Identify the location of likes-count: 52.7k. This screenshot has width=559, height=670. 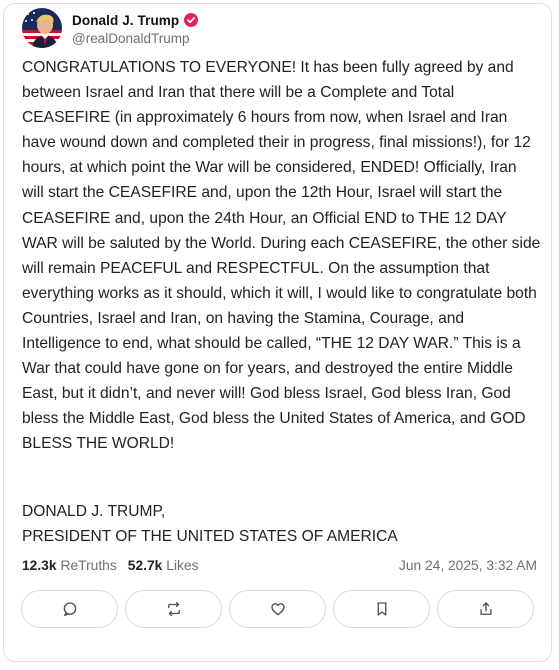
(145, 565).